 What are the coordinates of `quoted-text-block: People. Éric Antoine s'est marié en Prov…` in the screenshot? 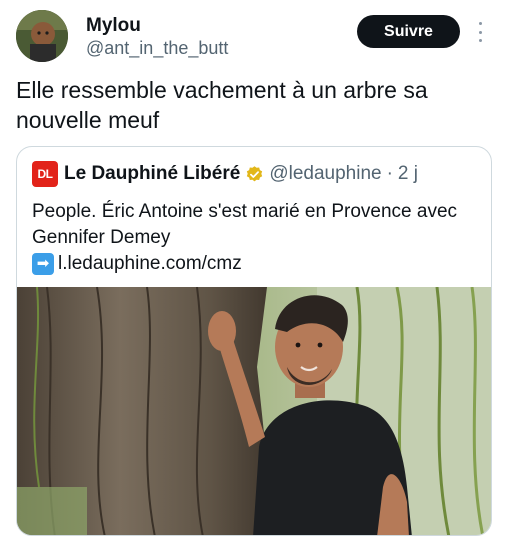 It's located at (255, 238).